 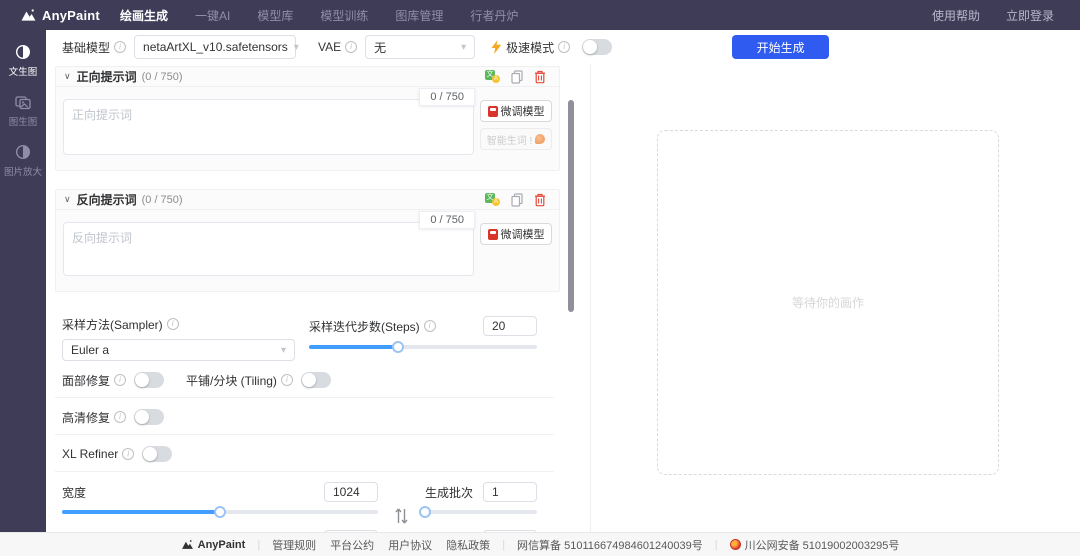 What do you see at coordinates (144, 15) in the screenshot?
I see `nav-item-paint-generate: 绘画生成` at bounding box center [144, 15].